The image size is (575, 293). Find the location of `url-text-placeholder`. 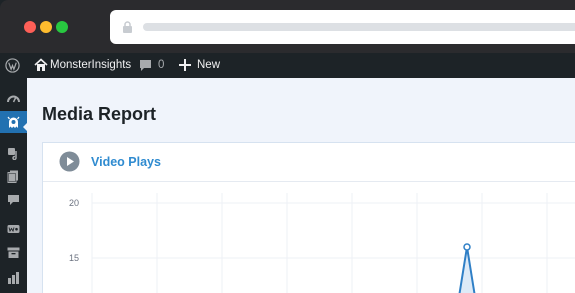

url-text-placeholder is located at coordinates (359, 27).